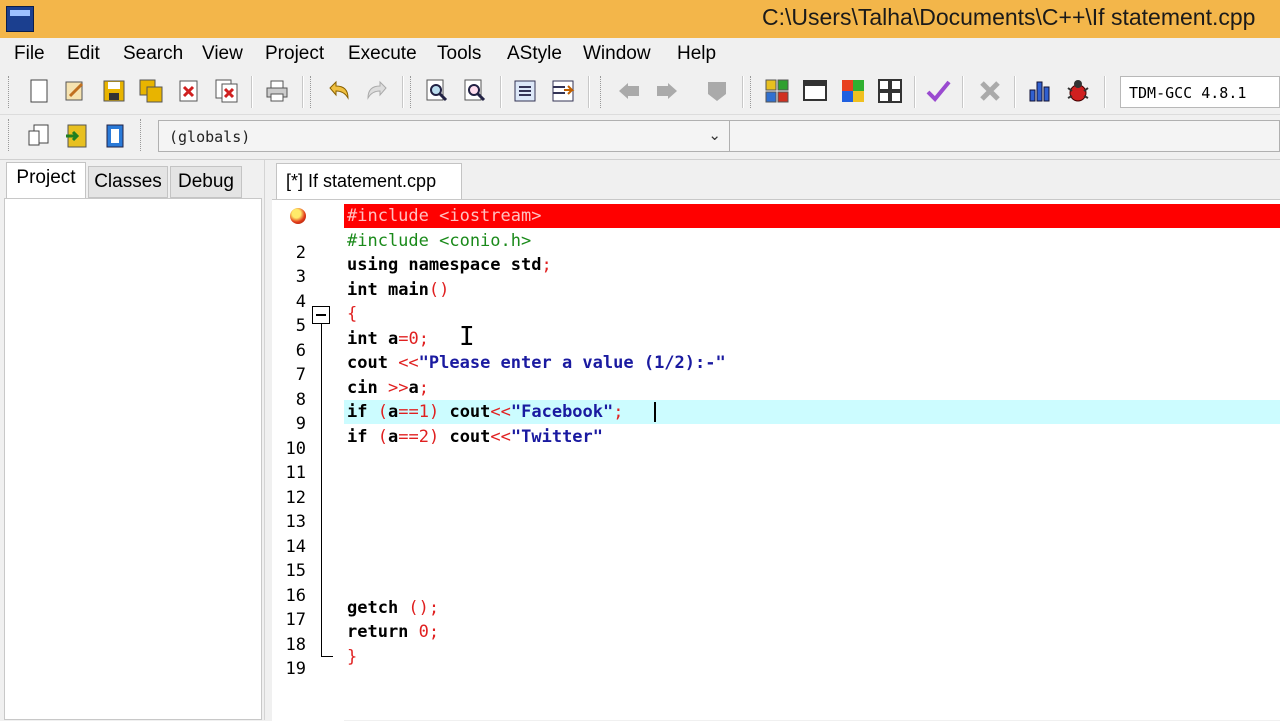  I want to click on menu-help: Help, so click(696, 54).